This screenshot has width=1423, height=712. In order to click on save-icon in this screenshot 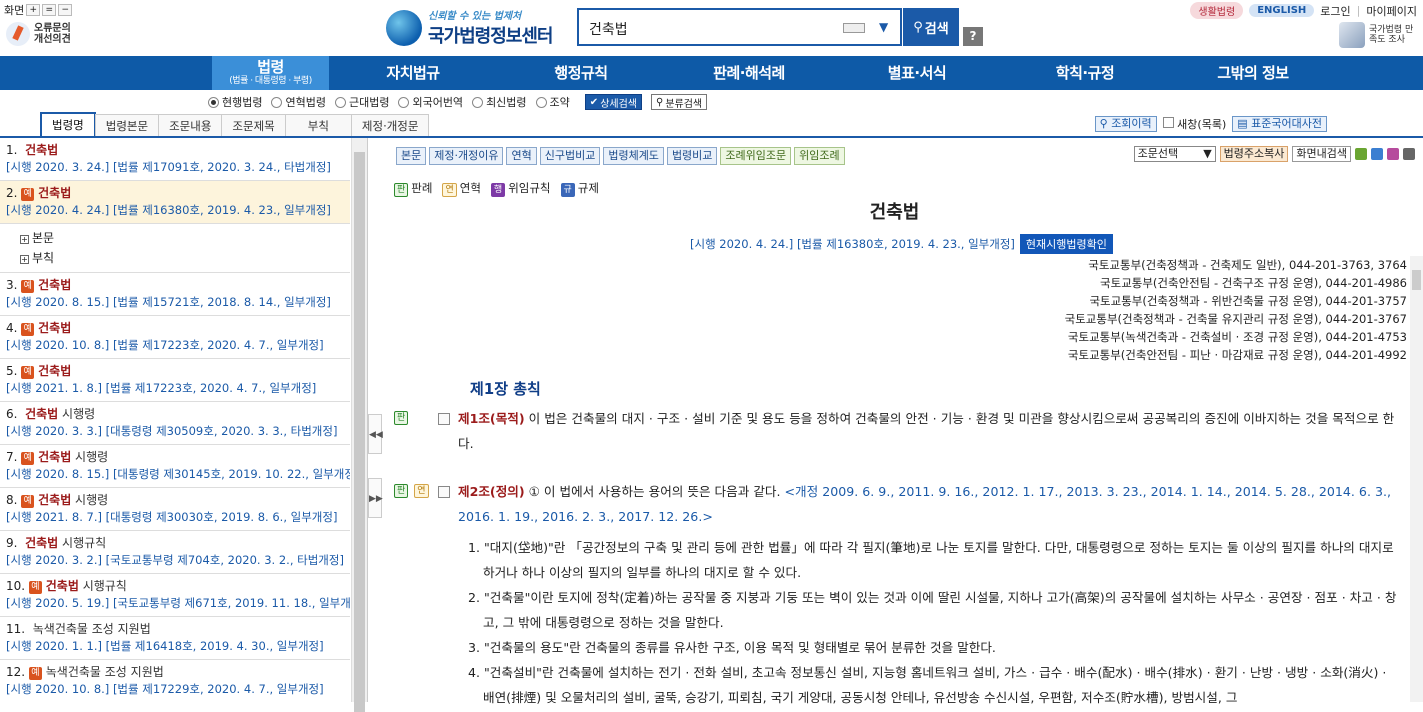, I will do `click(1393, 154)`.